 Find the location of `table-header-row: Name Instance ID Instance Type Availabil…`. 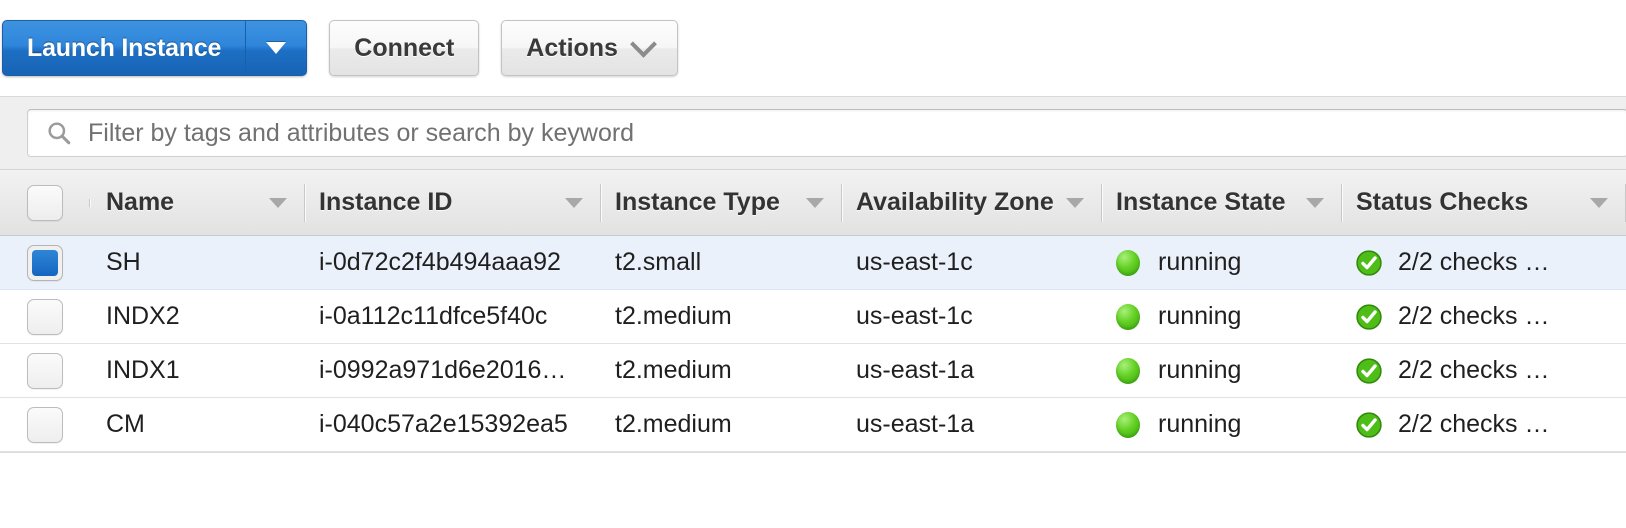

table-header-row: Name Instance ID Instance Type Availabil… is located at coordinates (813, 203).